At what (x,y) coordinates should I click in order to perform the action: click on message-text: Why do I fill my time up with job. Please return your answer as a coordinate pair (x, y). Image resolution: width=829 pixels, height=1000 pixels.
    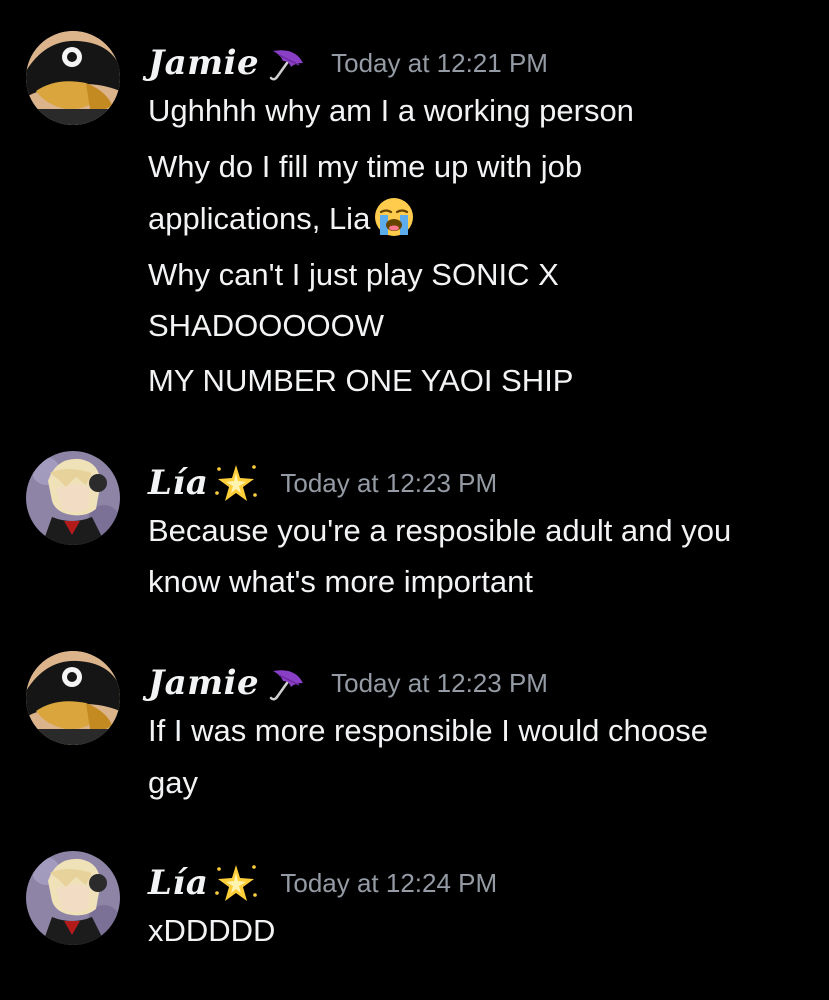
    Looking at the image, I should click on (365, 166).